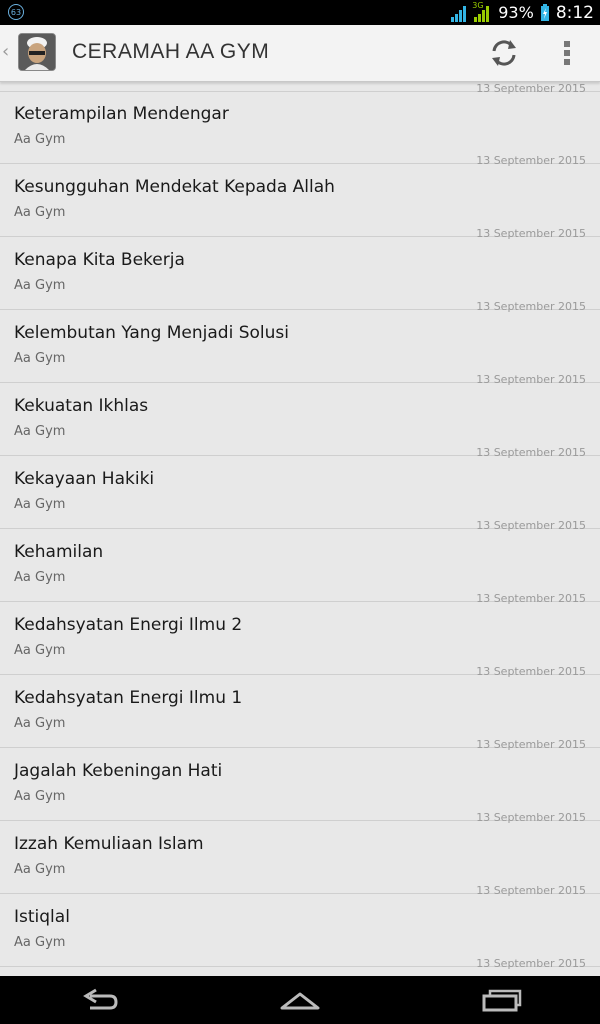 The height and width of the screenshot is (1024, 600). Describe the element at coordinates (128, 625) in the screenshot. I see `item-title: Kedahsyatan Energi Ilmu 2` at that location.